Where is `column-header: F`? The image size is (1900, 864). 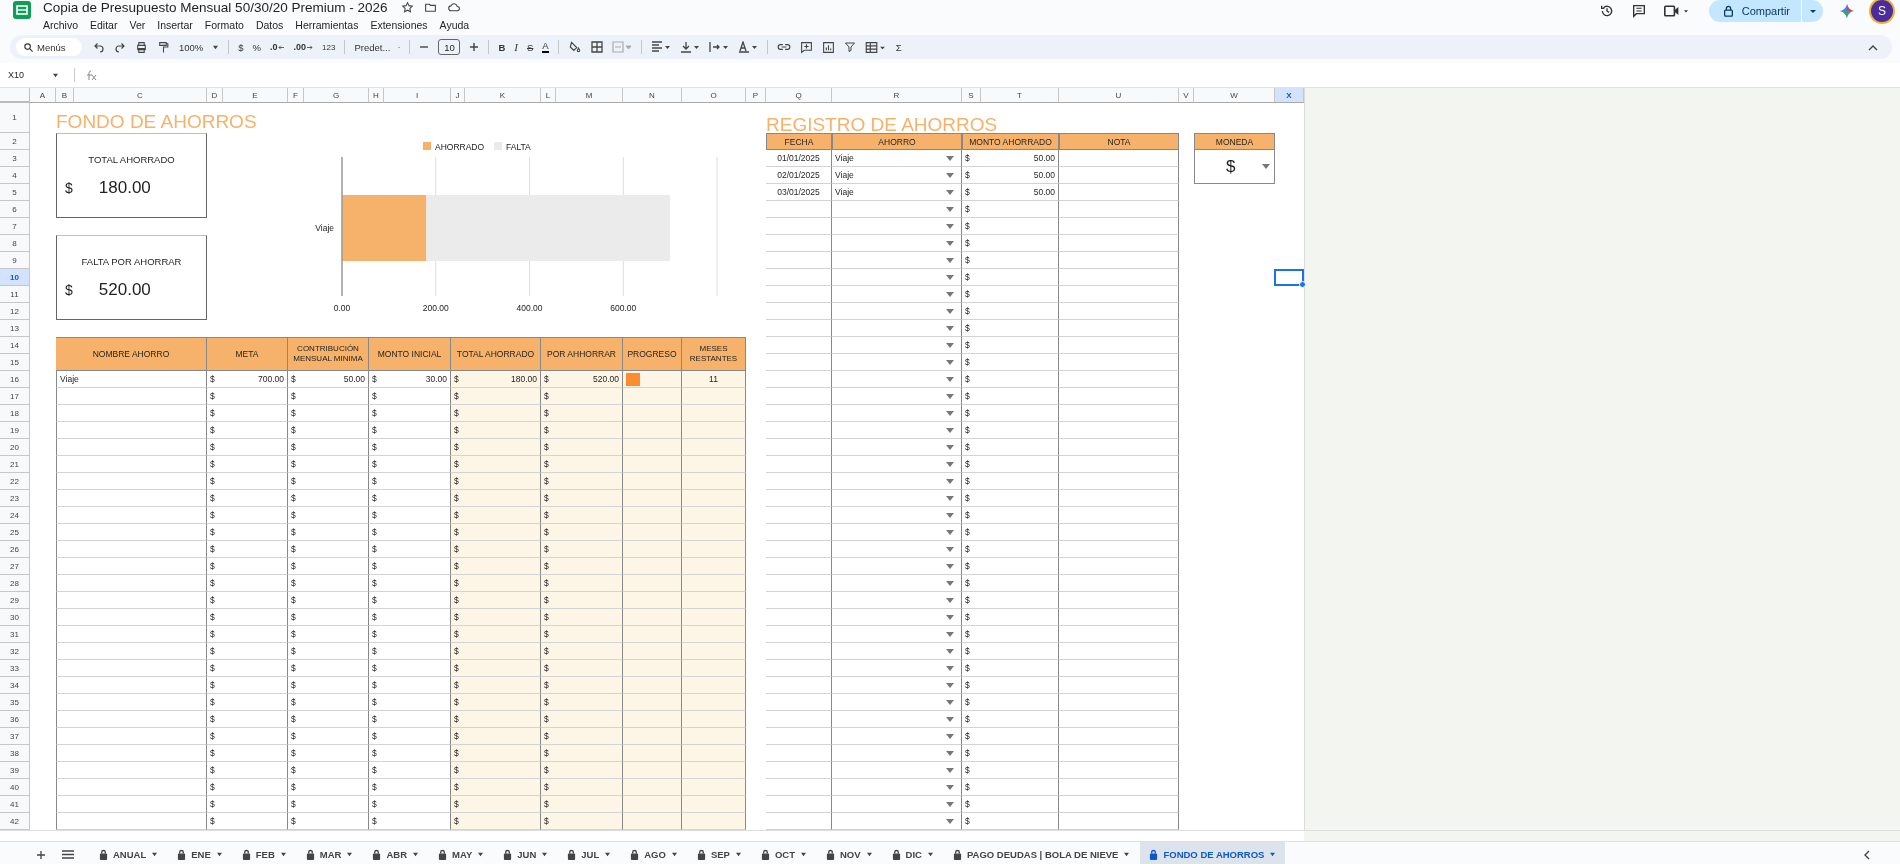
column-header: F is located at coordinates (296, 95).